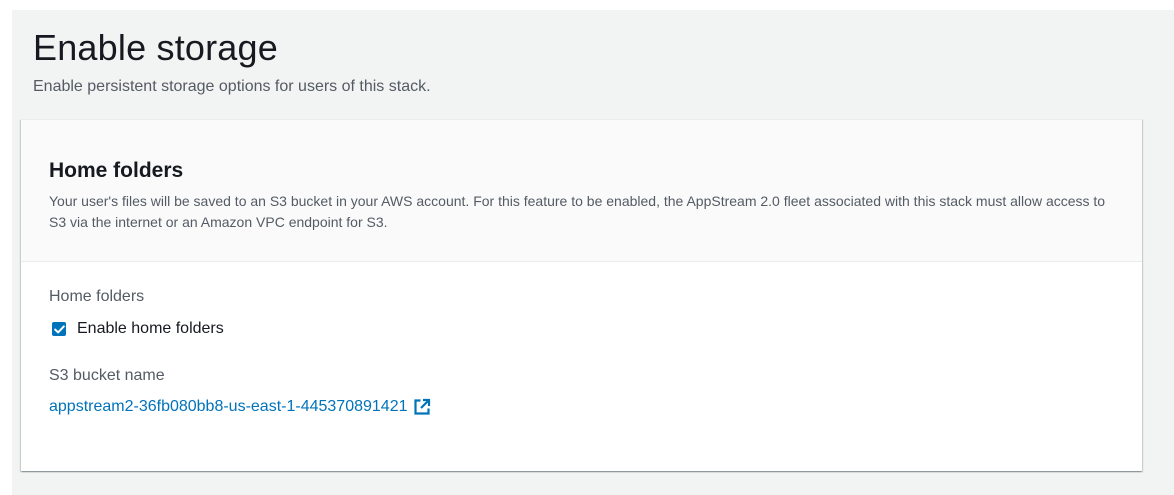 This screenshot has height=495, width=1174. I want to click on enable-home-folders-label: Enable home folders, so click(150, 329).